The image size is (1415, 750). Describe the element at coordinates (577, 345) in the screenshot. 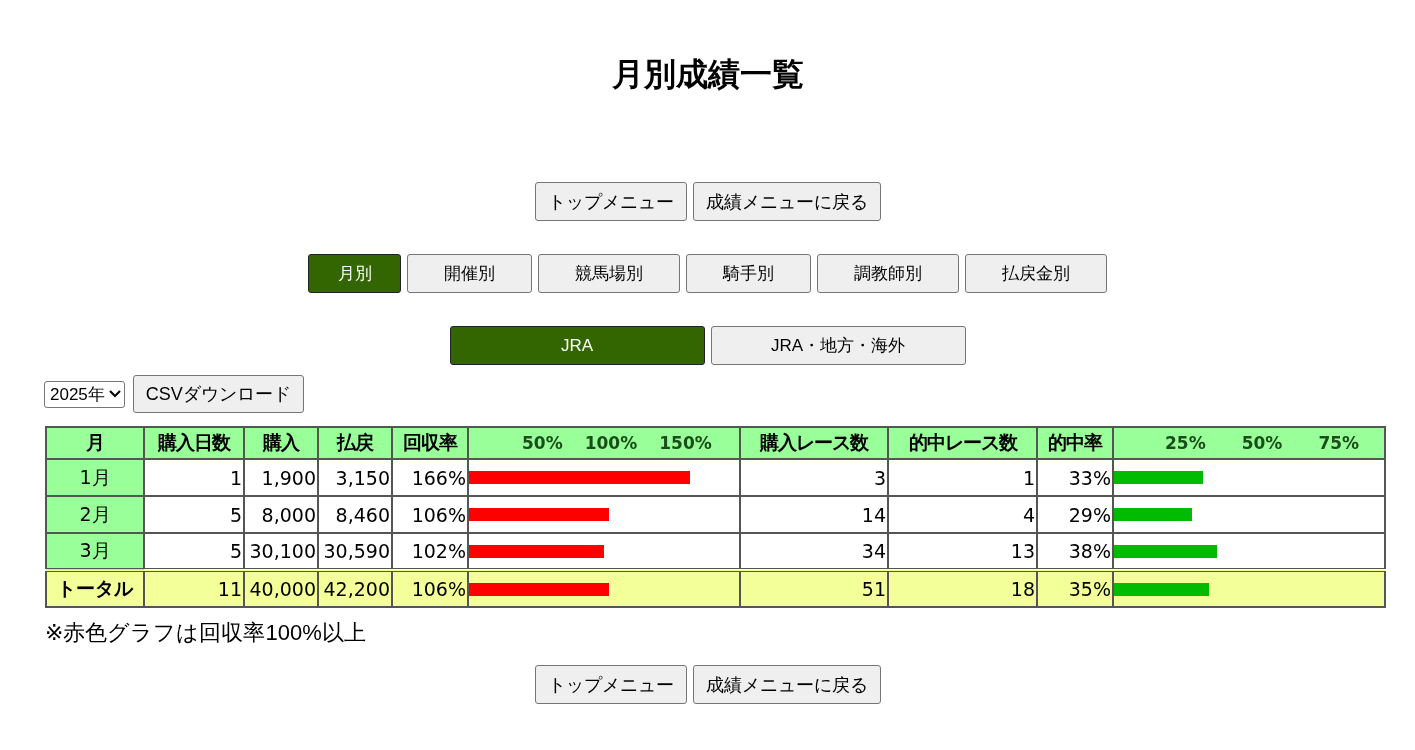

I see `tab: JRA` at that location.